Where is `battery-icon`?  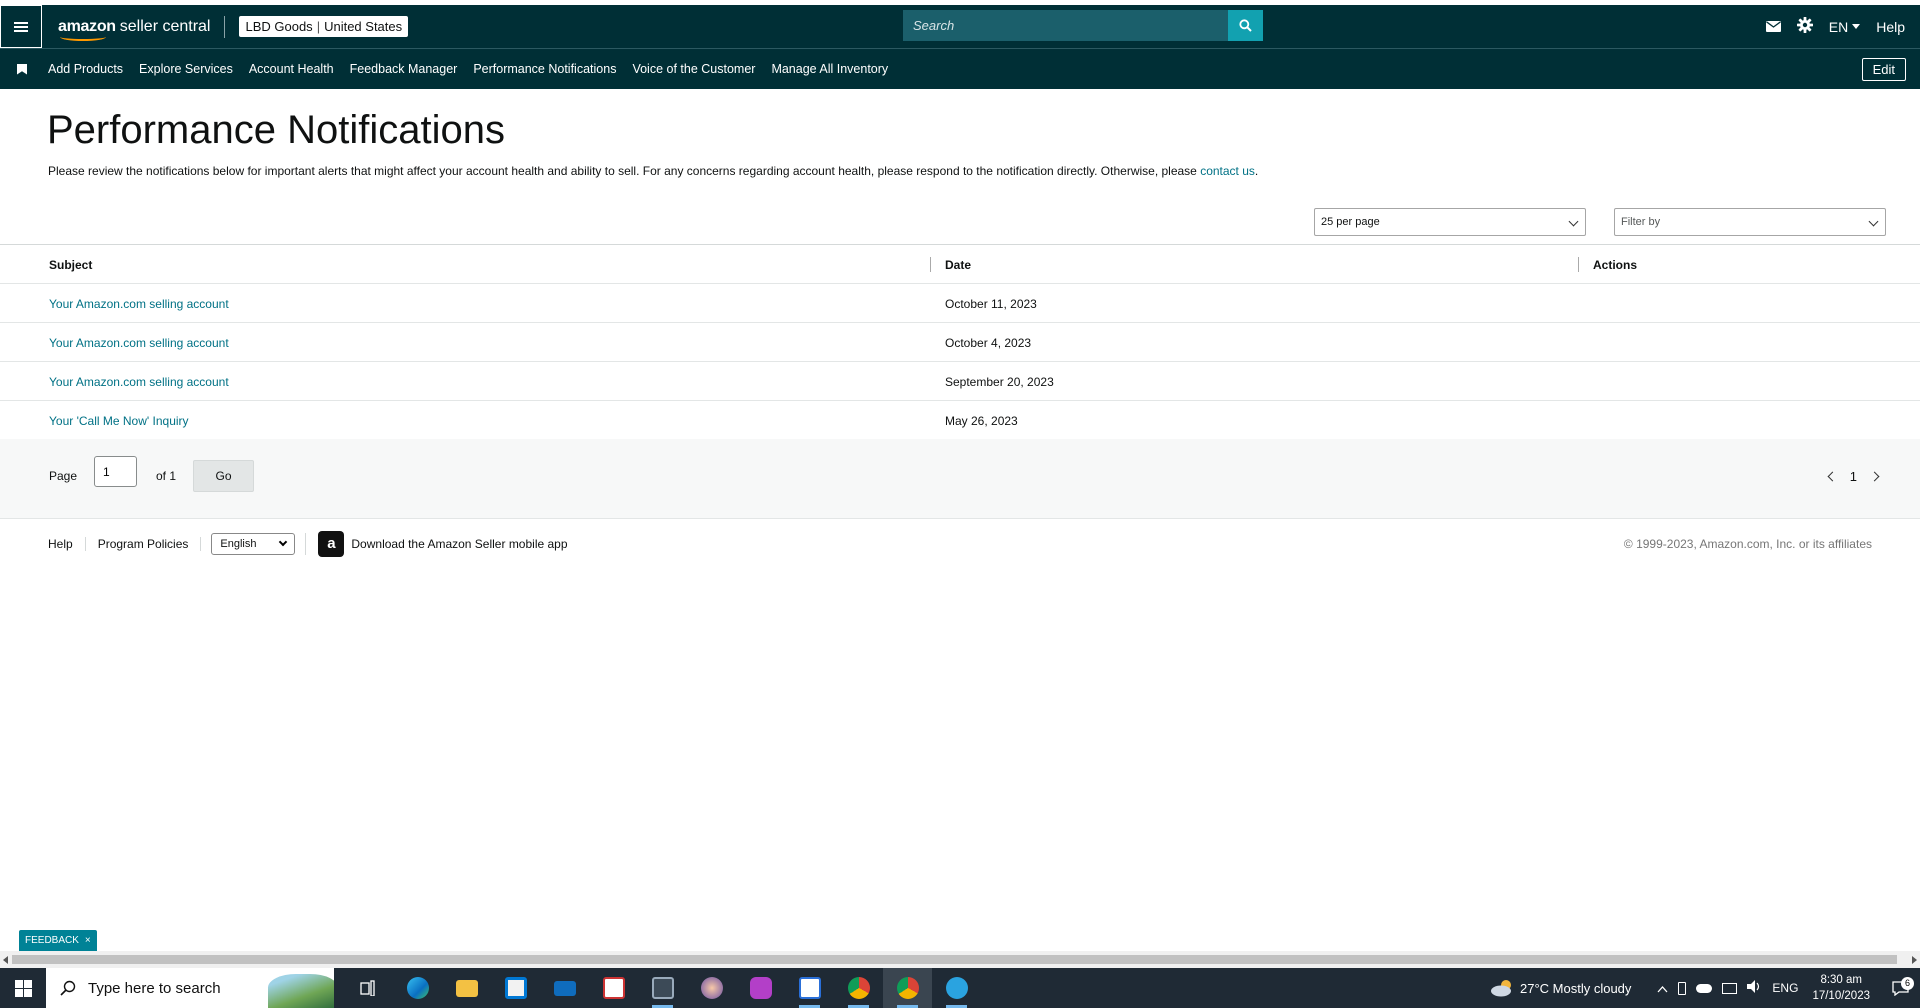
battery-icon is located at coordinates (1682, 988).